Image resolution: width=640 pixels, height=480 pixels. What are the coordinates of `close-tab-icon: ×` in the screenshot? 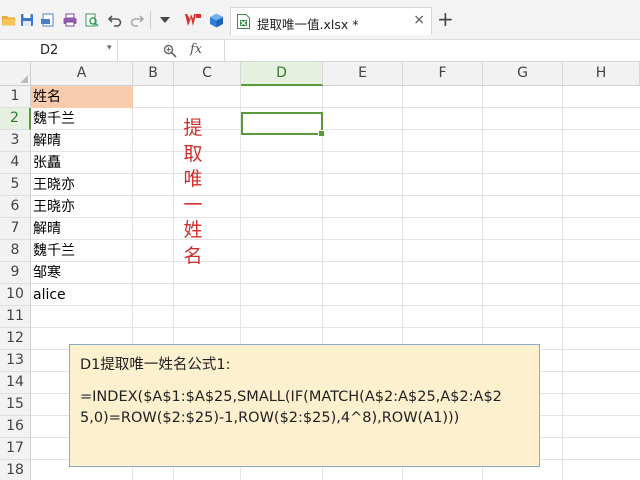 It's located at (419, 20).